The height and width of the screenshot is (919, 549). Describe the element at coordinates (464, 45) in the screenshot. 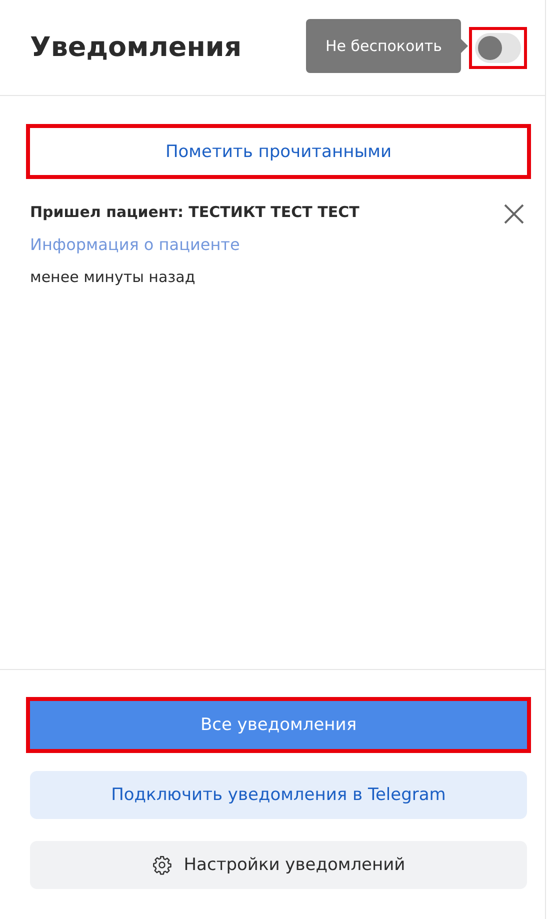

I see `tooltip-pointer` at that location.